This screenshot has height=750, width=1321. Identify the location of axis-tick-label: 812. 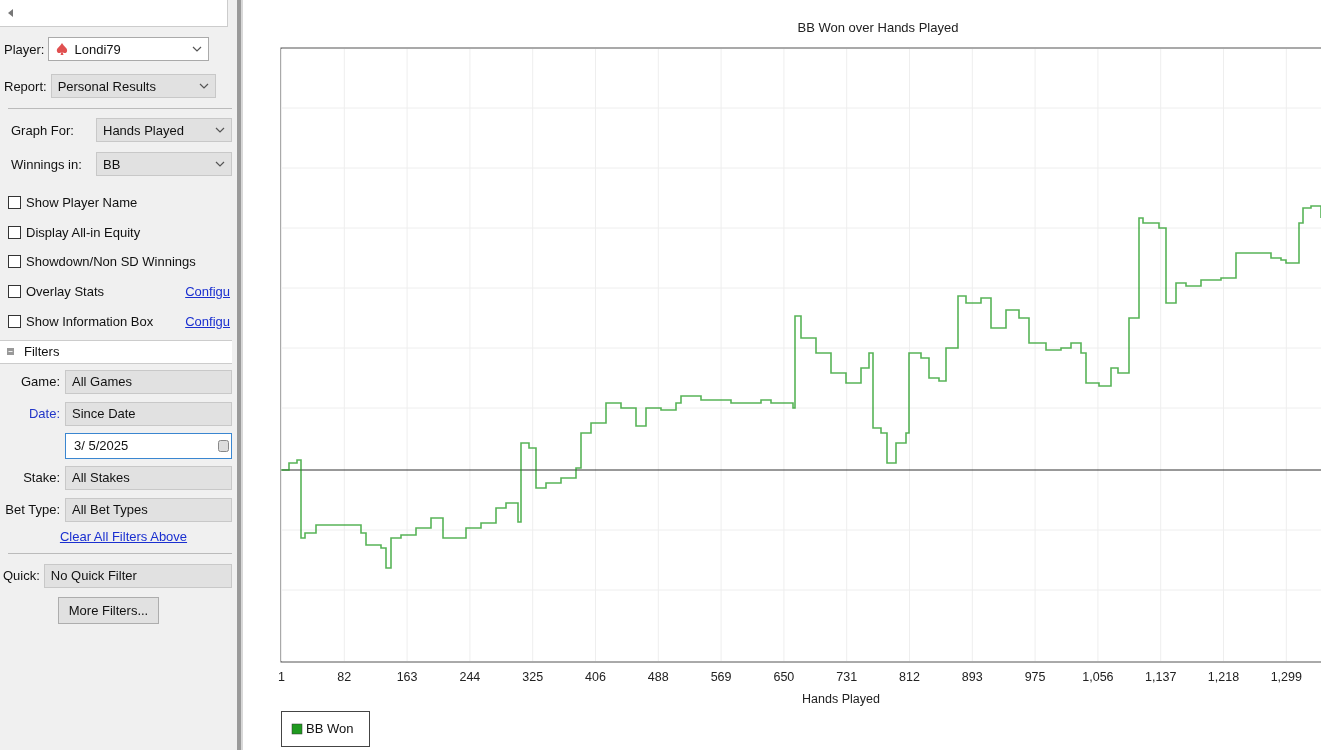
(909, 677).